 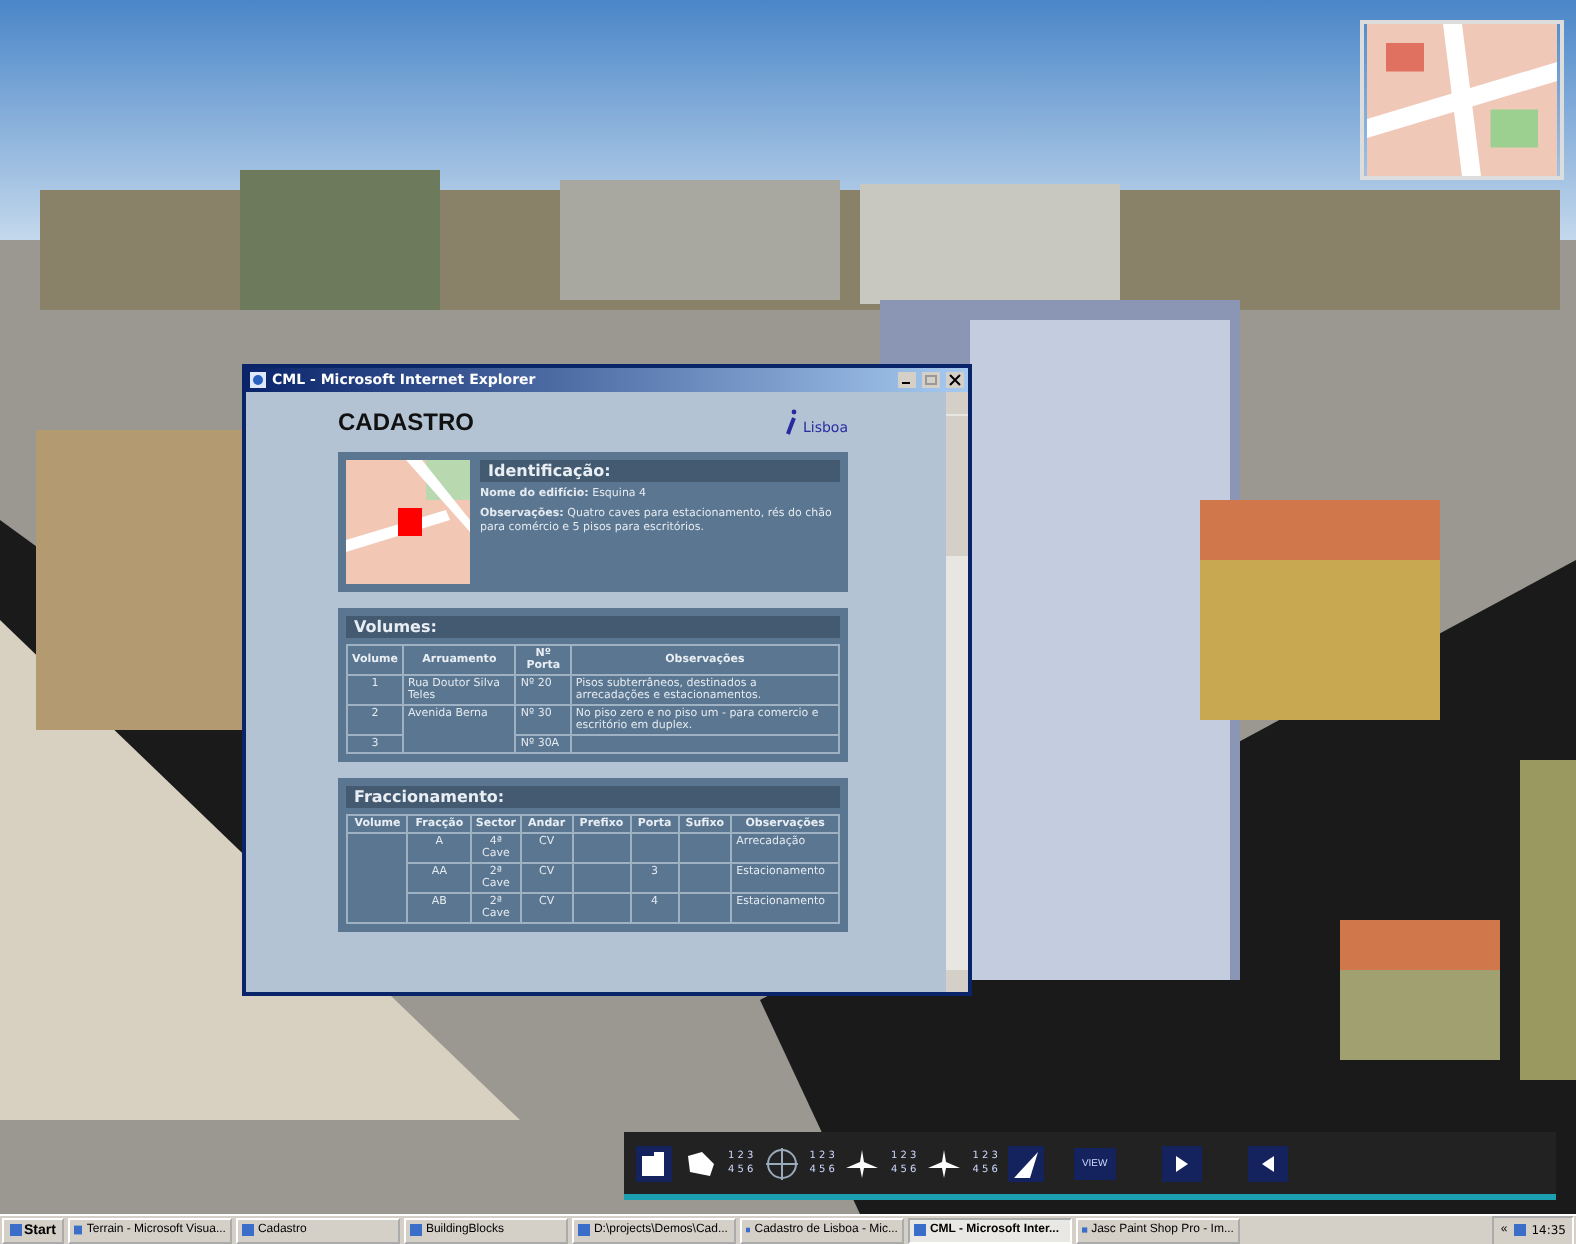 I want to click on section-title: Fraccionamento:, so click(x=593, y=797).